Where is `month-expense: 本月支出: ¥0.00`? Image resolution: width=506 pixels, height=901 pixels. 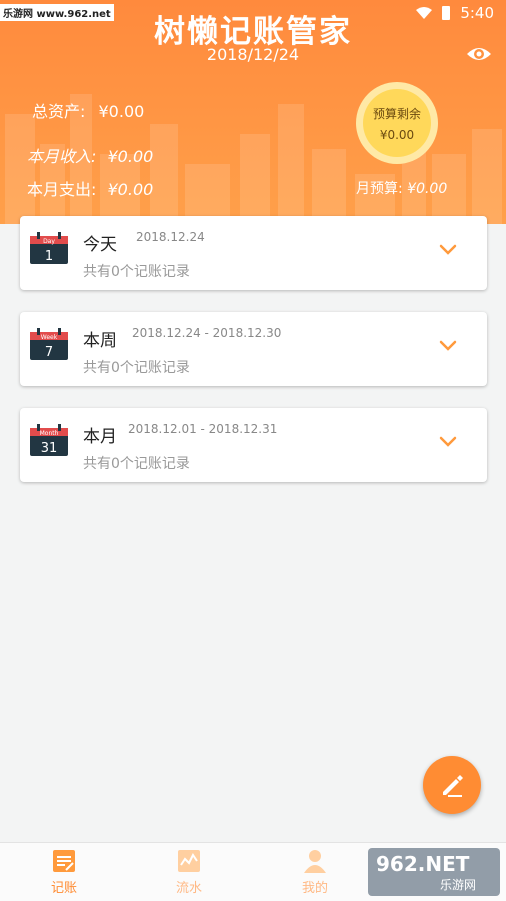
month-expense: 本月支出: ¥0.00 is located at coordinates (90, 188).